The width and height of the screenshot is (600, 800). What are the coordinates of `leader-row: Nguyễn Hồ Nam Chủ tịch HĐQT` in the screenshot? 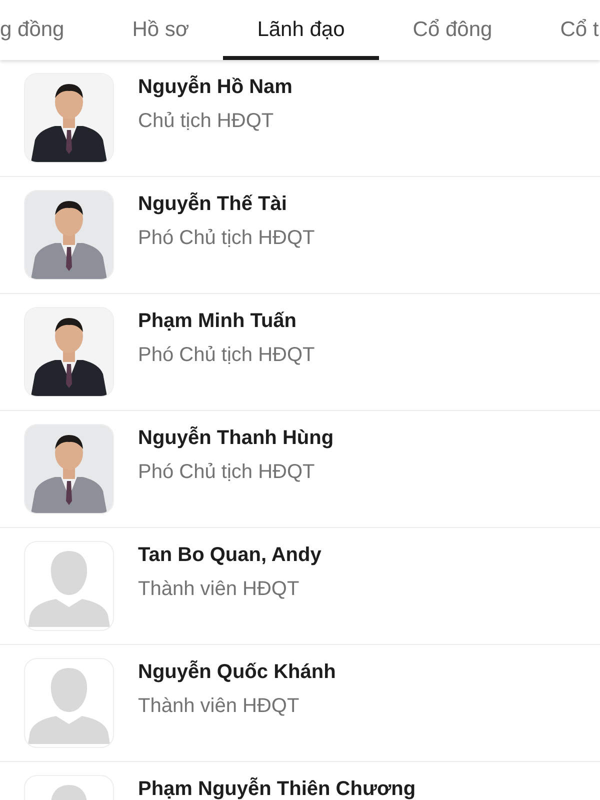 It's located at (300, 118).